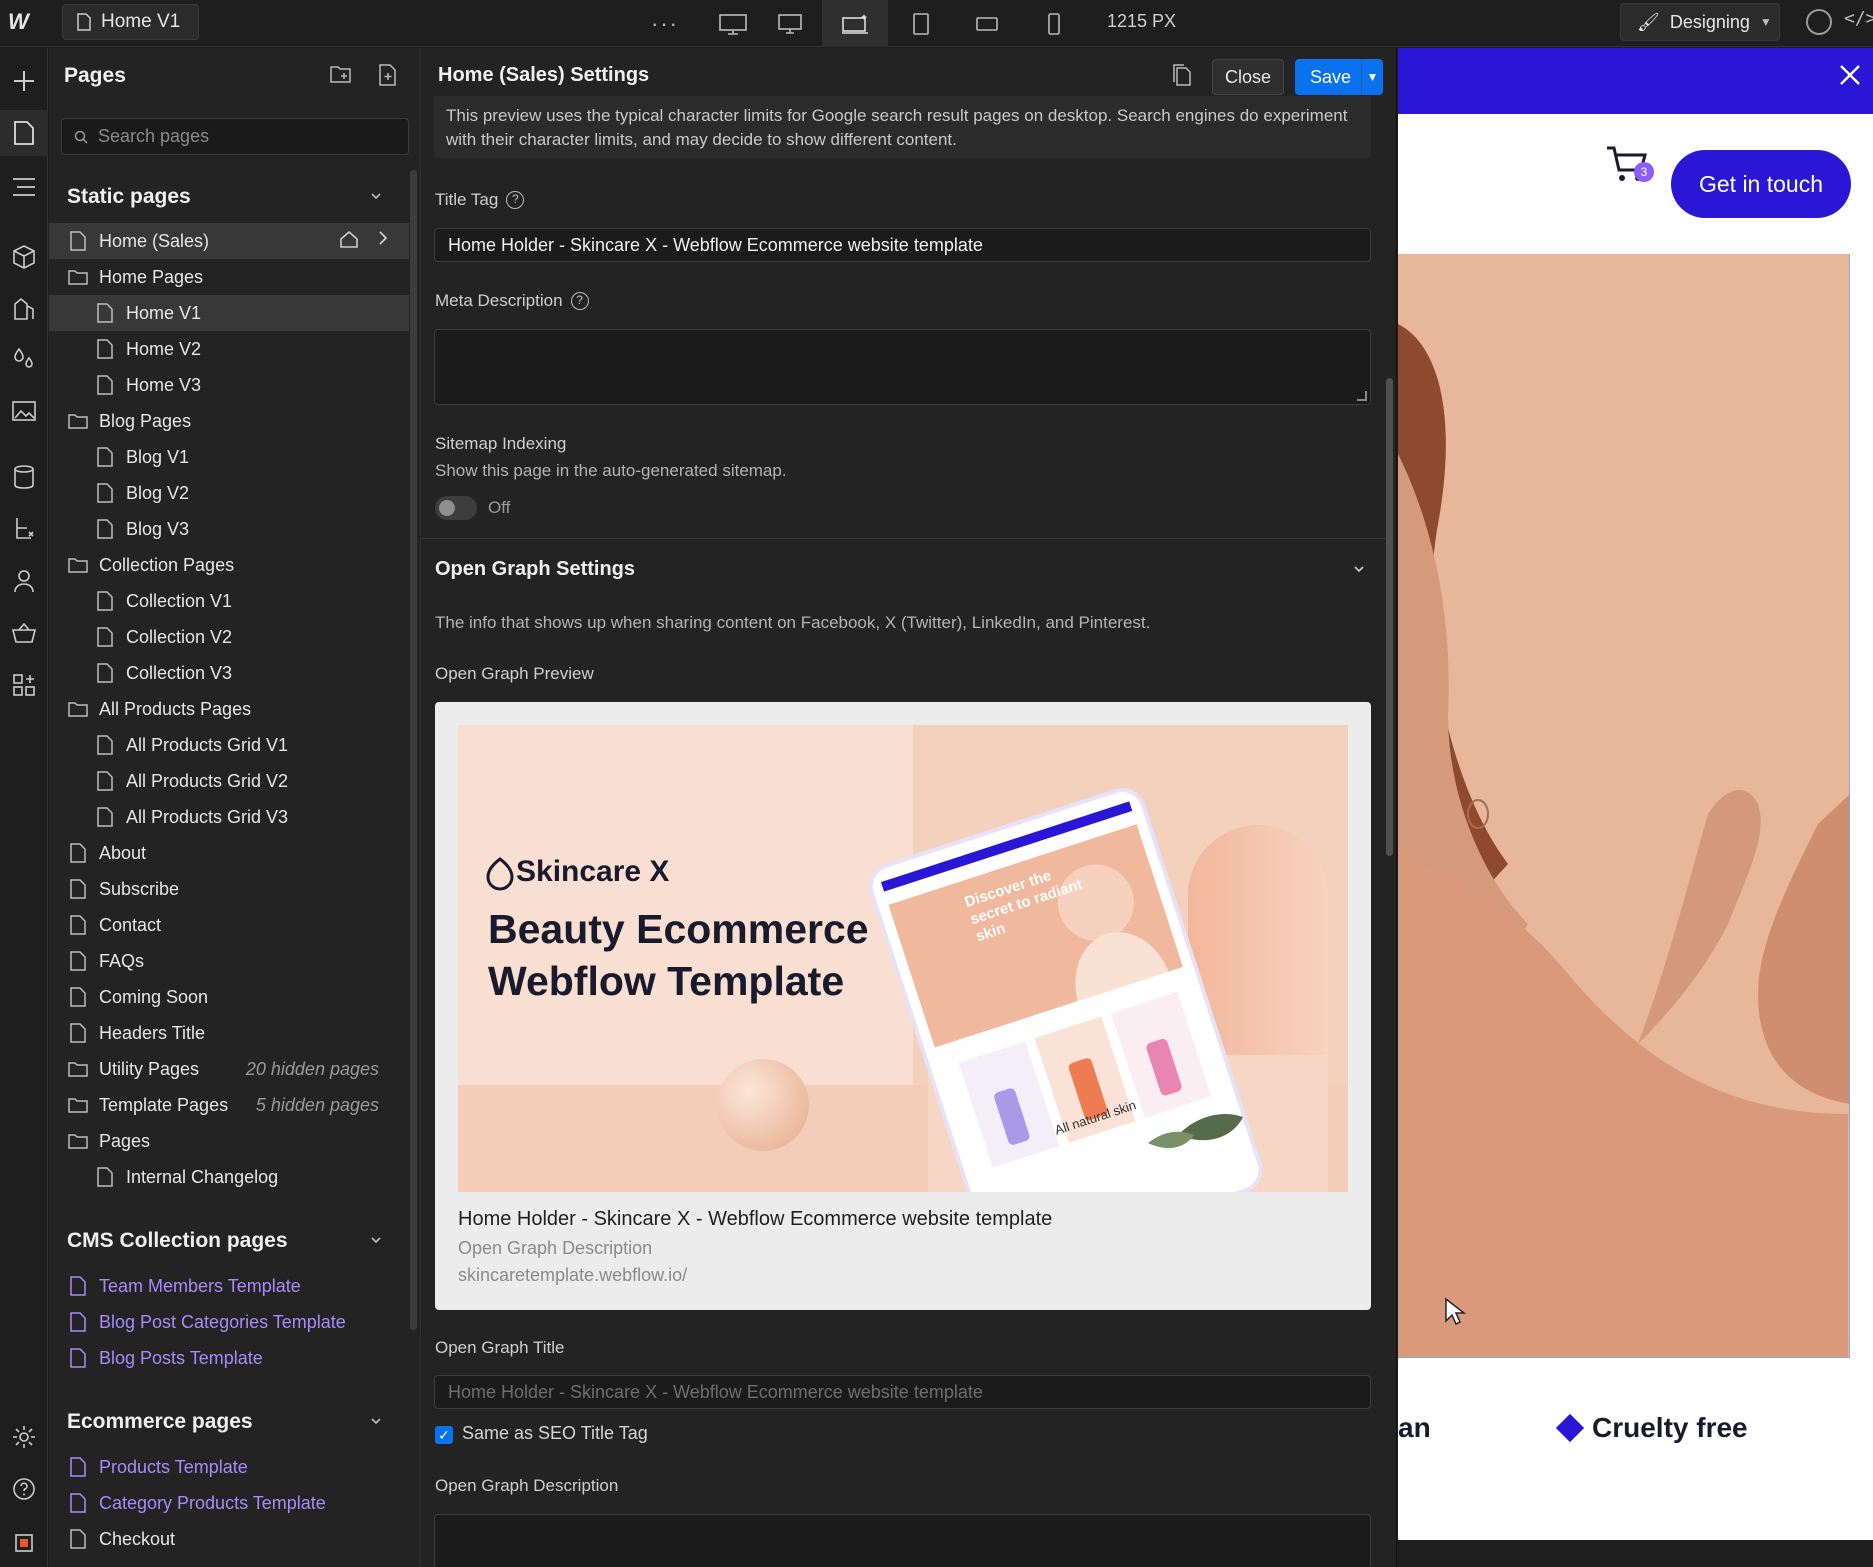 The height and width of the screenshot is (1567, 1873). Describe the element at coordinates (160, 1422) in the screenshot. I see `ecommerce-pages-header: Ecommerce pages` at that location.